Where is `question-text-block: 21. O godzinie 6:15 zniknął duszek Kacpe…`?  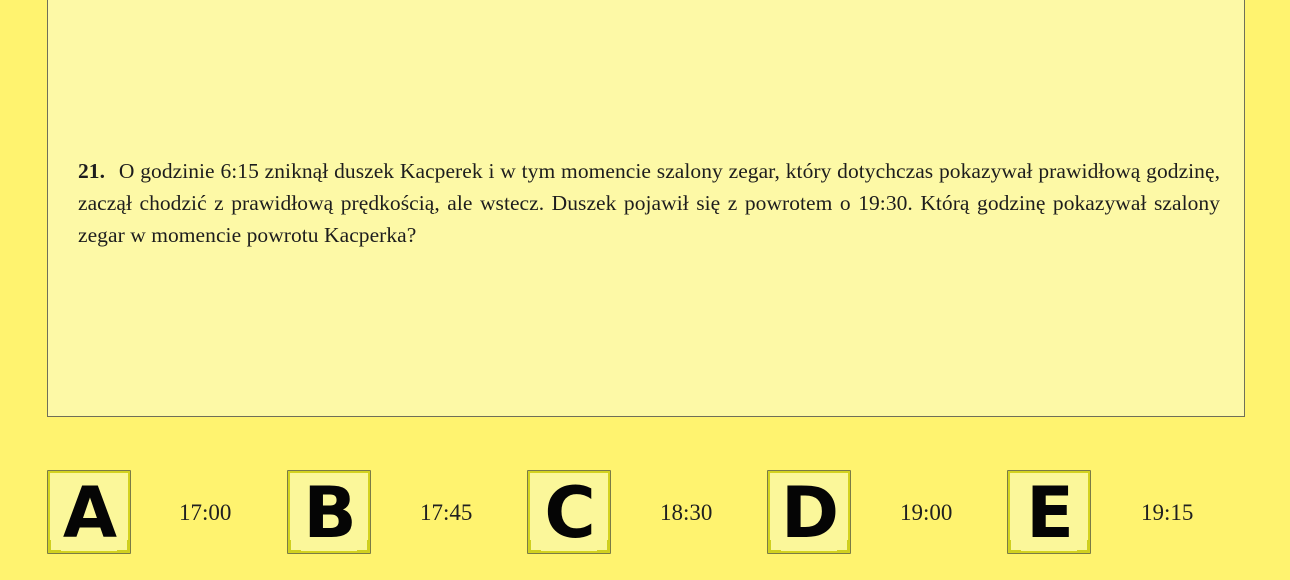 question-text-block: 21. O godzinie 6:15 zniknął duszek Kacpe… is located at coordinates (649, 203).